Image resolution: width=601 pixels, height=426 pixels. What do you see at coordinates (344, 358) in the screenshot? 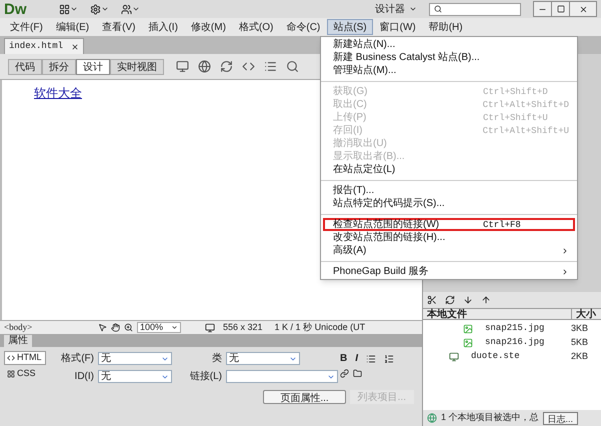
I see `bold-button: B` at bounding box center [344, 358].